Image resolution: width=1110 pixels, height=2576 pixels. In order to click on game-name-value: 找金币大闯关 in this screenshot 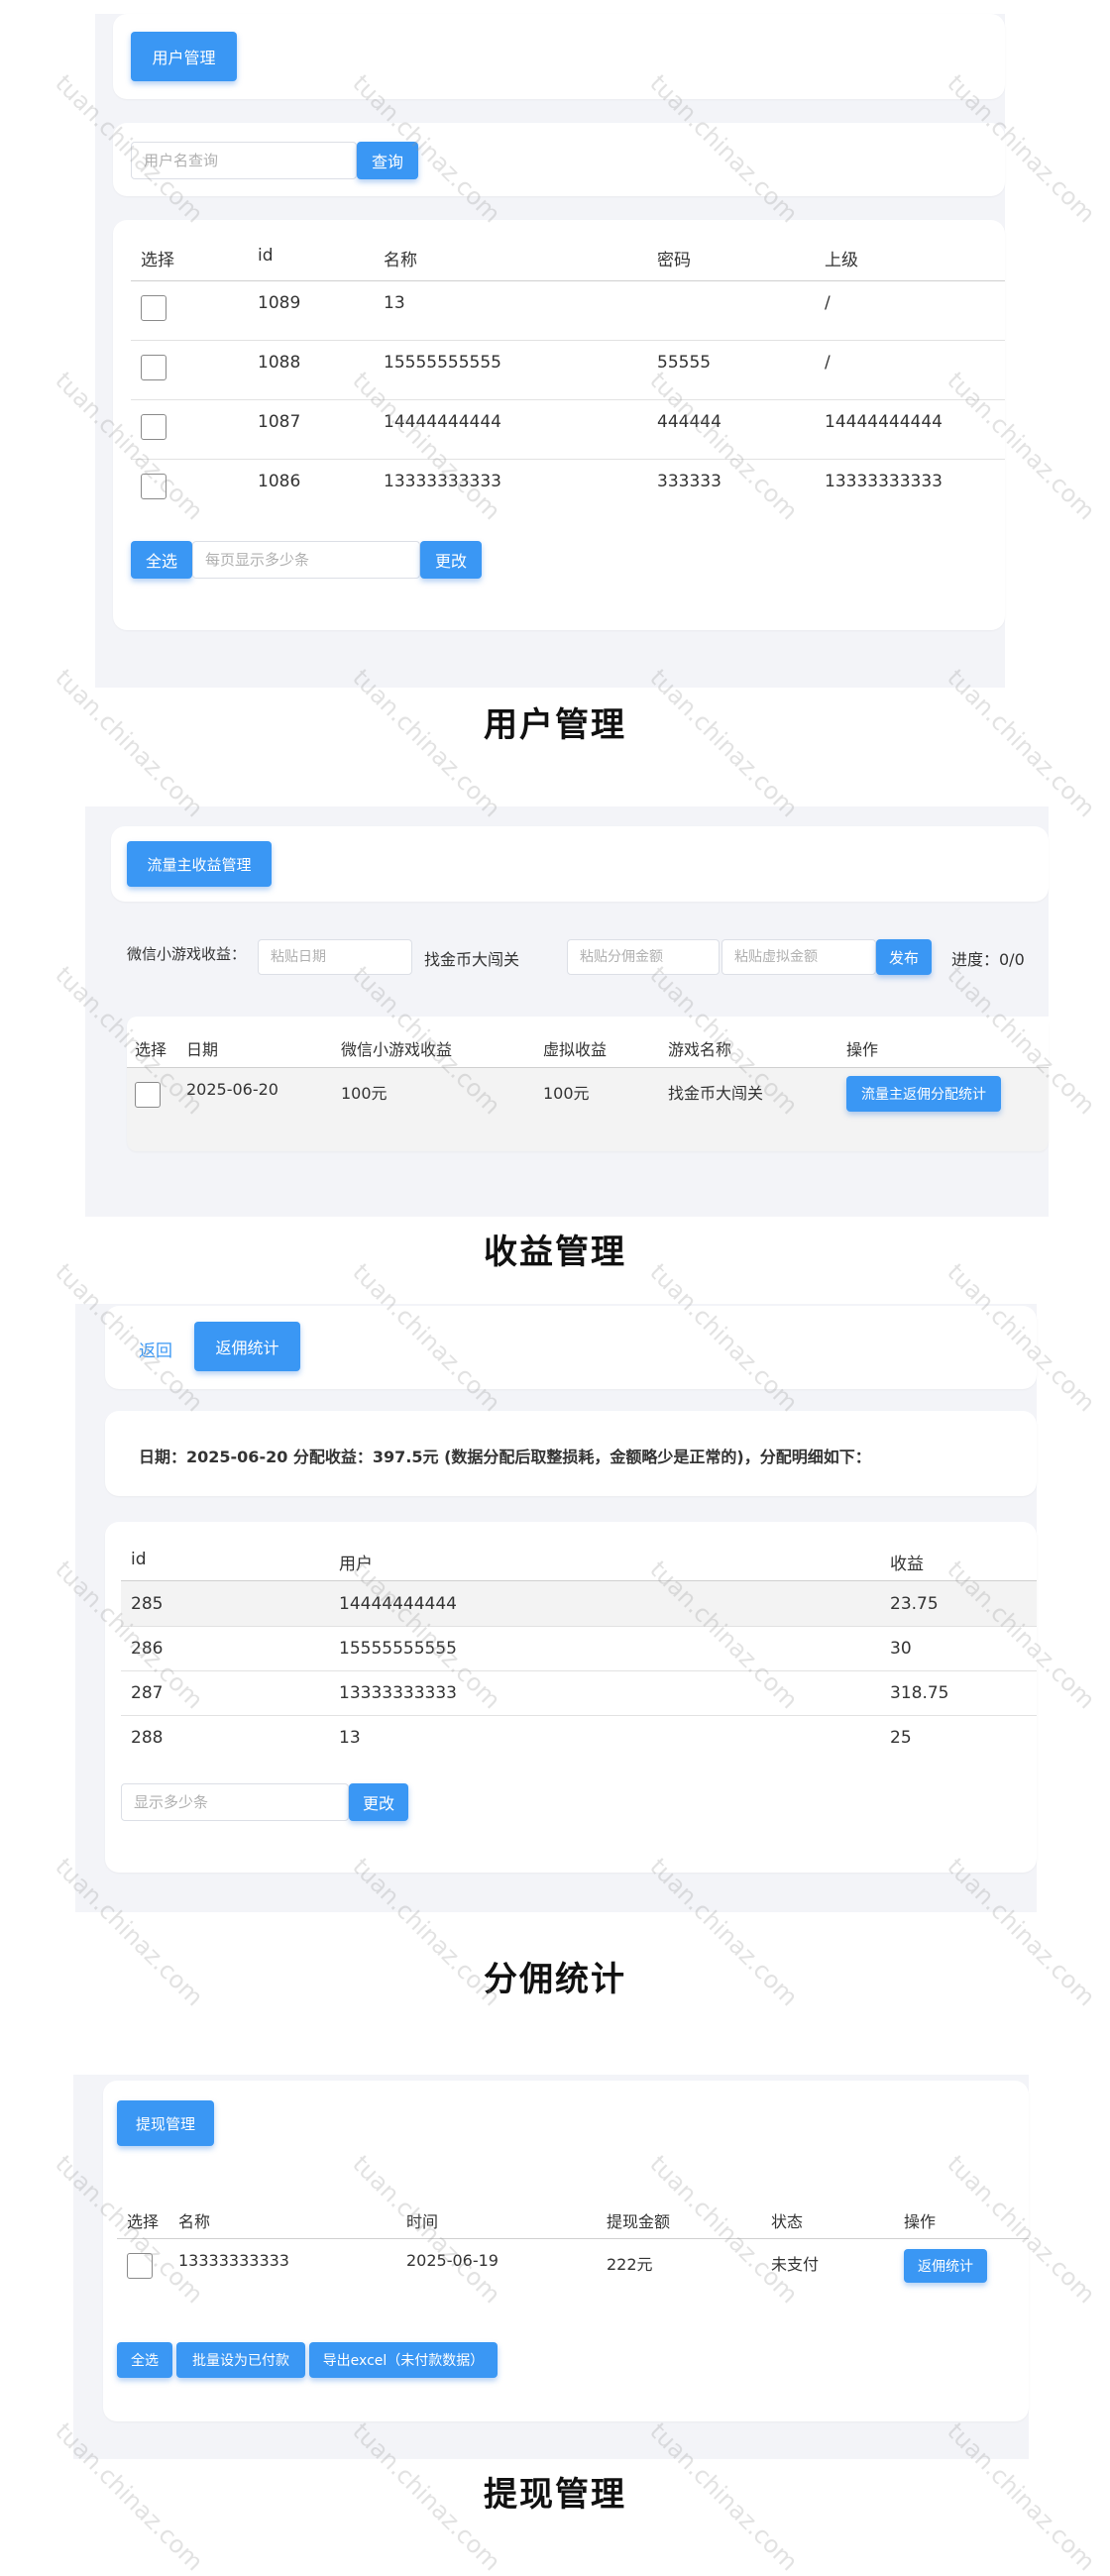, I will do `click(472, 960)`.